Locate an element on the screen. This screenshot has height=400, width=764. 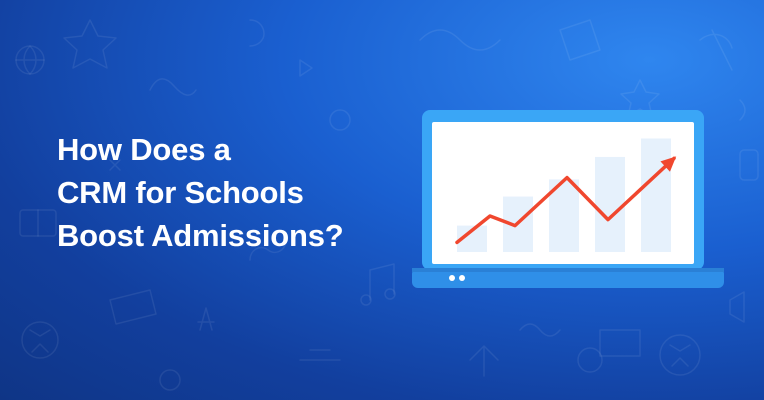
headline-line-1: How Does a is located at coordinates (144, 149).